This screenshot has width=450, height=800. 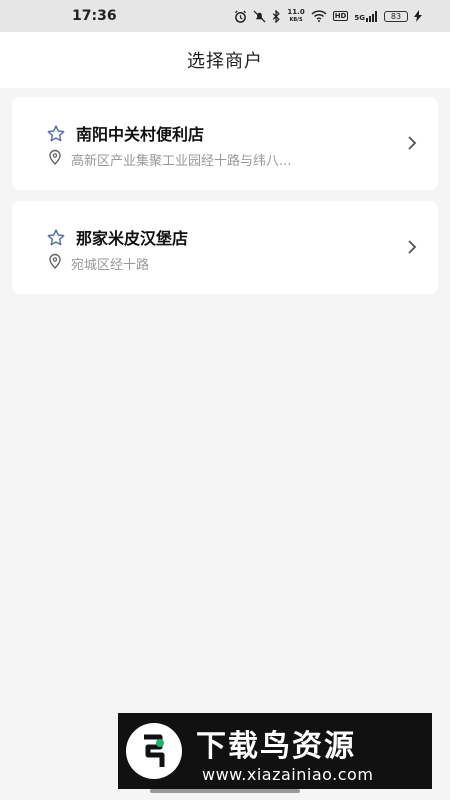 I want to click on bird-logo-icon, so click(x=154, y=750).